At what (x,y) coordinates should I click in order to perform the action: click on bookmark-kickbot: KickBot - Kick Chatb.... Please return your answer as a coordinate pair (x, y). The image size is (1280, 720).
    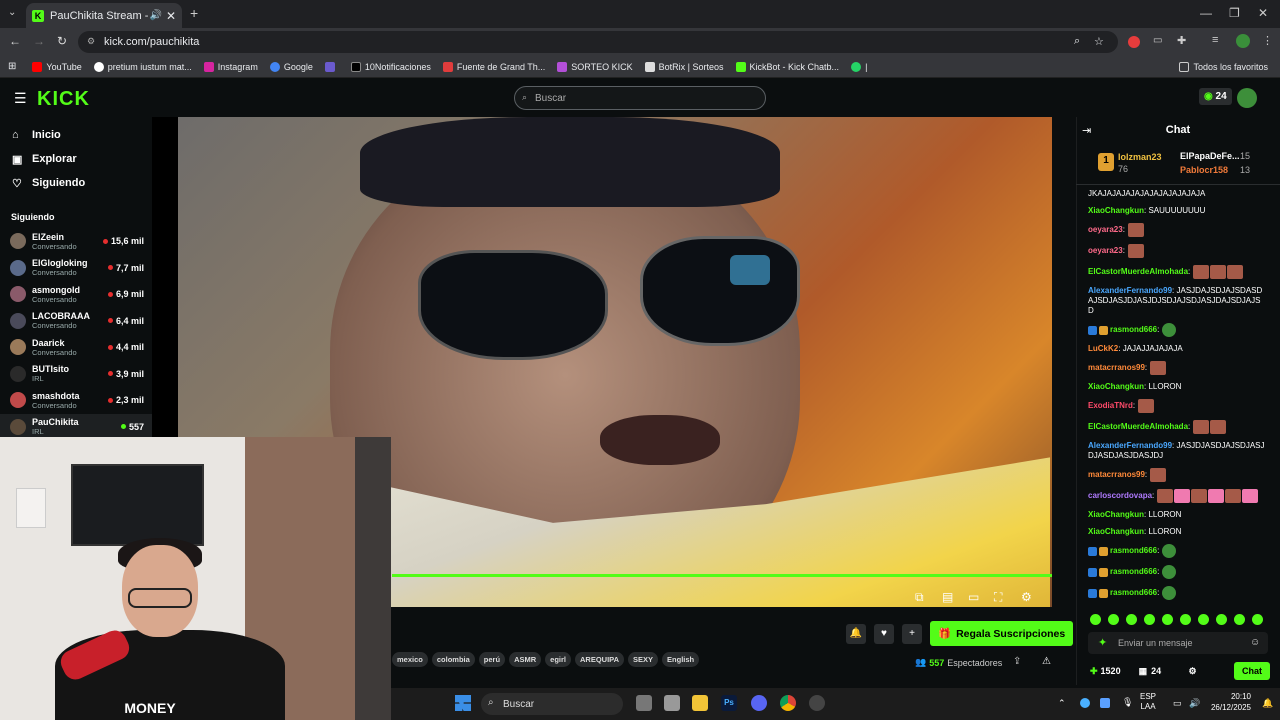
    Looking at the image, I should click on (787, 66).